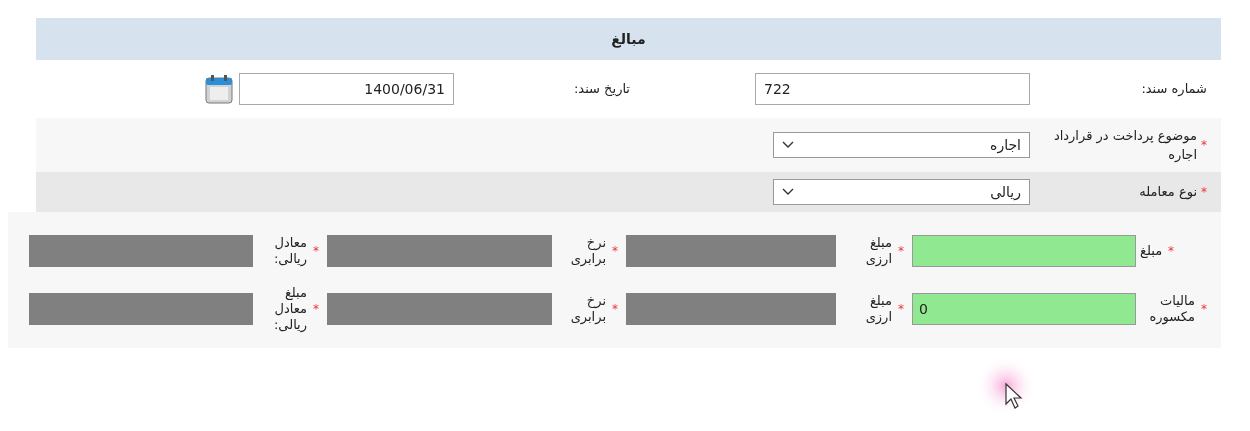 This screenshot has height=431, width=1250. I want to click on date-field: 1400/06/31, so click(346, 89).